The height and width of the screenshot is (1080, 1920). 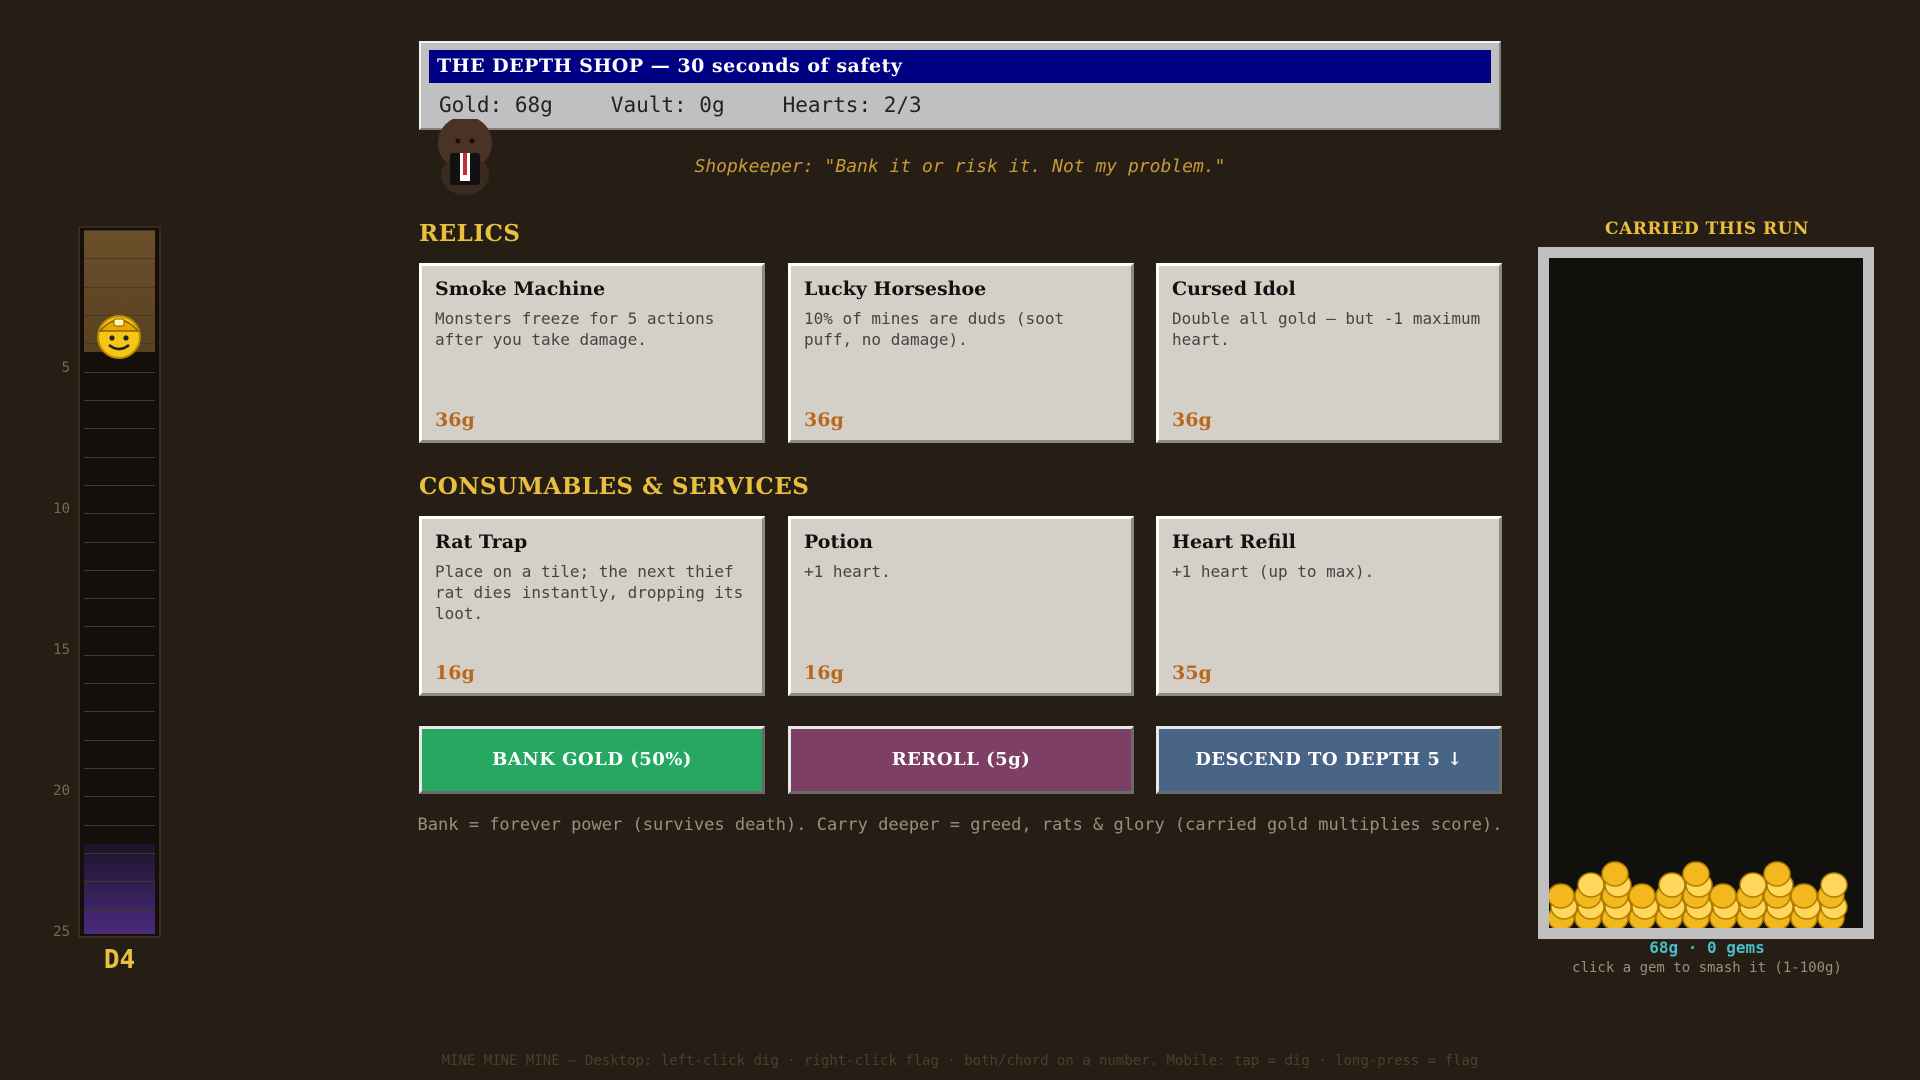 What do you see at coordinates (1707, 229) in the screenshot?
I see `carried-title: CARRIED THIS RUN` at bounding box center [1707, 229].